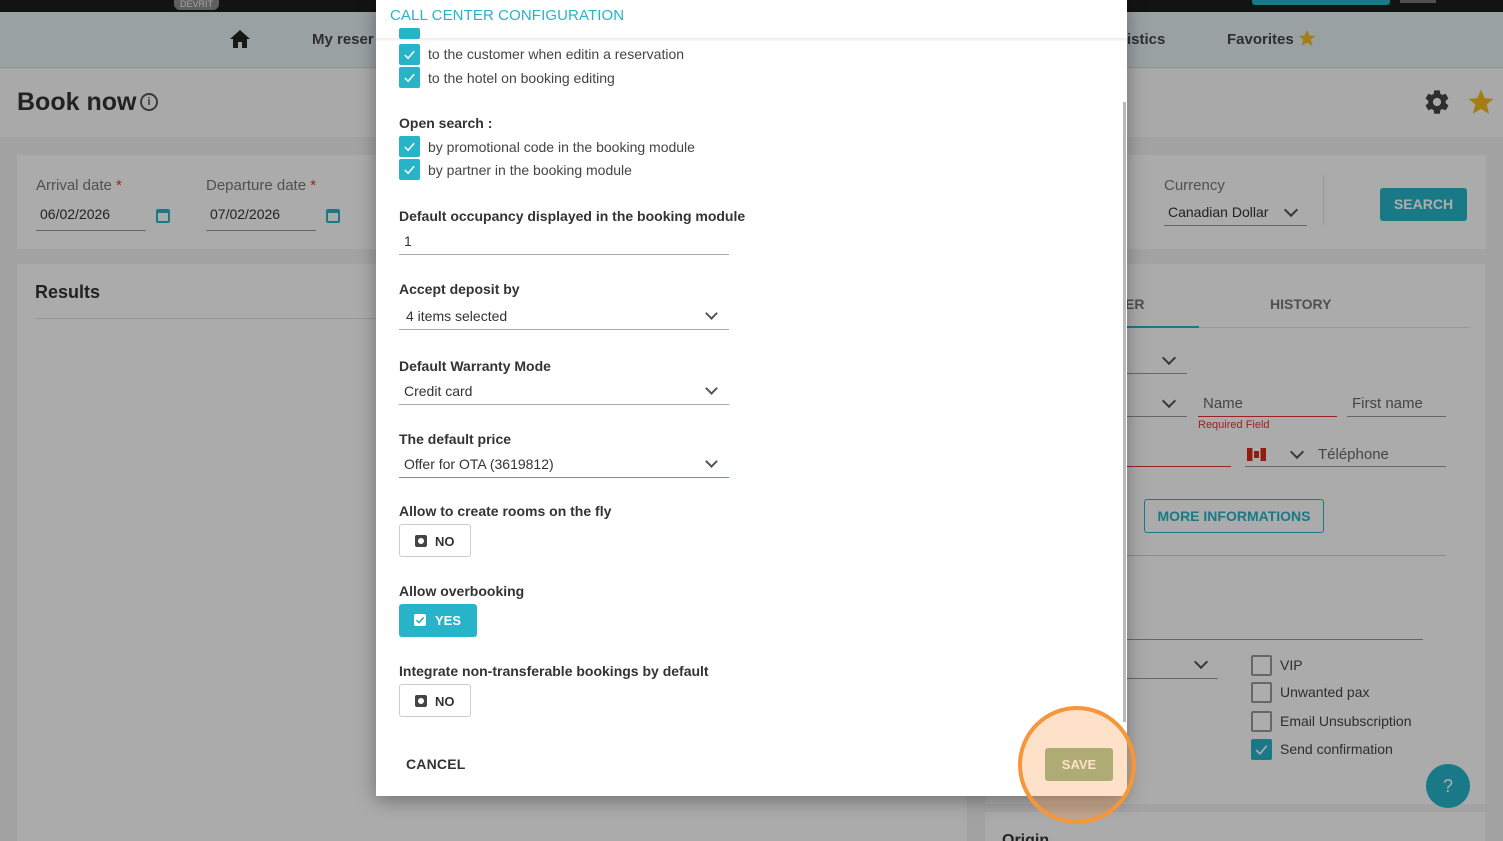 The width and height of the screenshot is (1503, 841). Describe the element at coordinates (409, 169) in the screenshot. I see `partner-checkbox` at that location.